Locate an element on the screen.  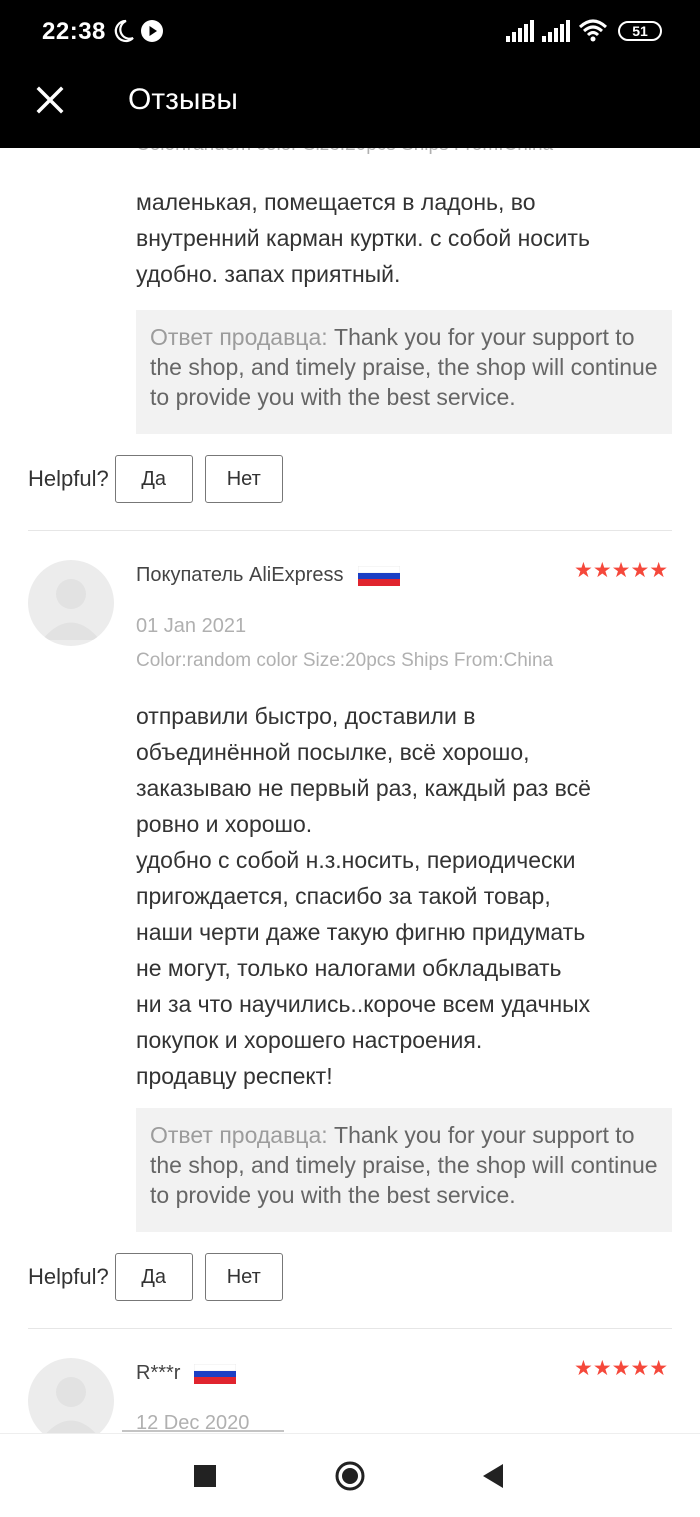
review-author: R***r is located at coordinates (186, 1373).